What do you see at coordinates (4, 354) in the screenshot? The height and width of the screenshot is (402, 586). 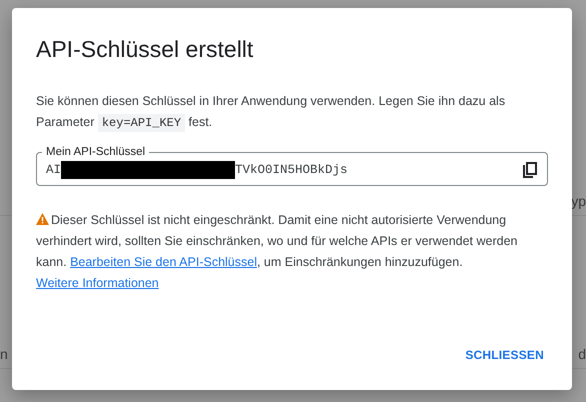 I see `page-text: n` at bounding box center [4, 354].